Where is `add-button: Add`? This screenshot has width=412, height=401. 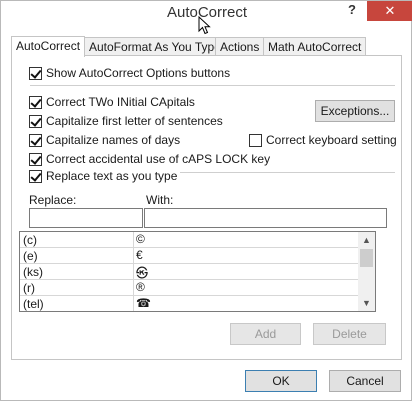 add-button: Add is located at coordinates (265, 334).